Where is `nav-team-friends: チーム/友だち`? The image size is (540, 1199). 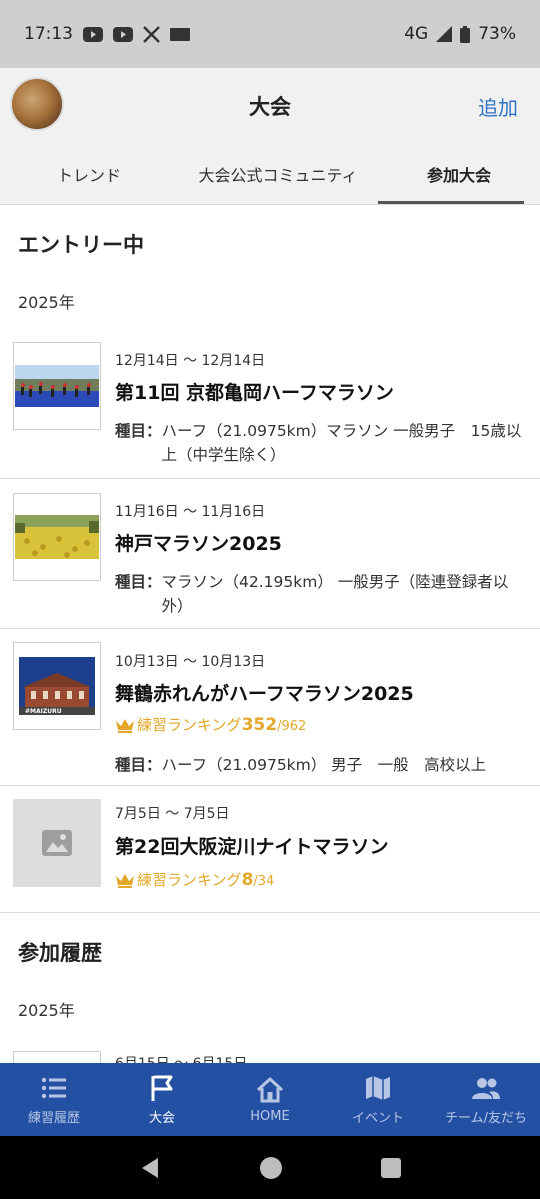
nav-team-friends: チーム/友だち is located at coordinates (486, 1099).